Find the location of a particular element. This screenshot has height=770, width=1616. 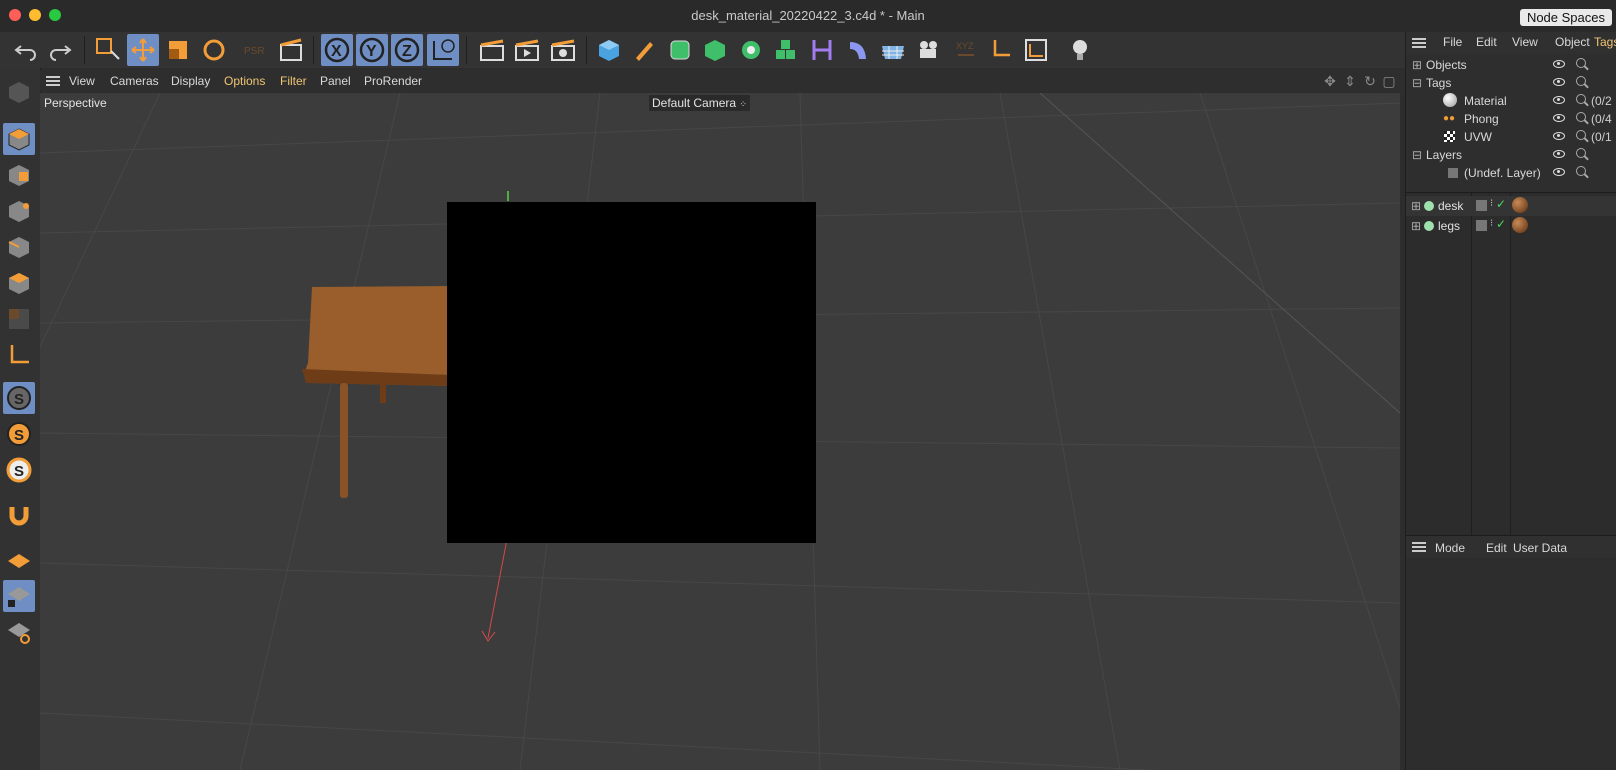

camera-object-button is located at coordinates (929, 50).